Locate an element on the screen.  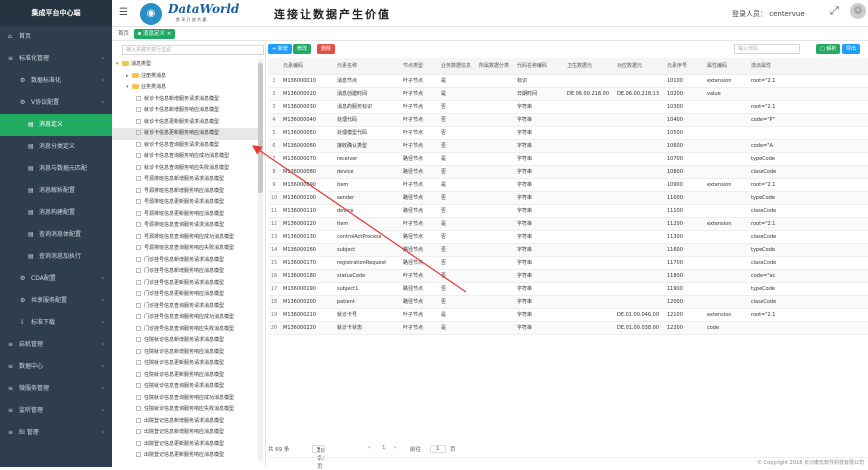
tree-leaf: 就诊卡信息新增服务请求消息模型 is located at coordinates (185, 100).